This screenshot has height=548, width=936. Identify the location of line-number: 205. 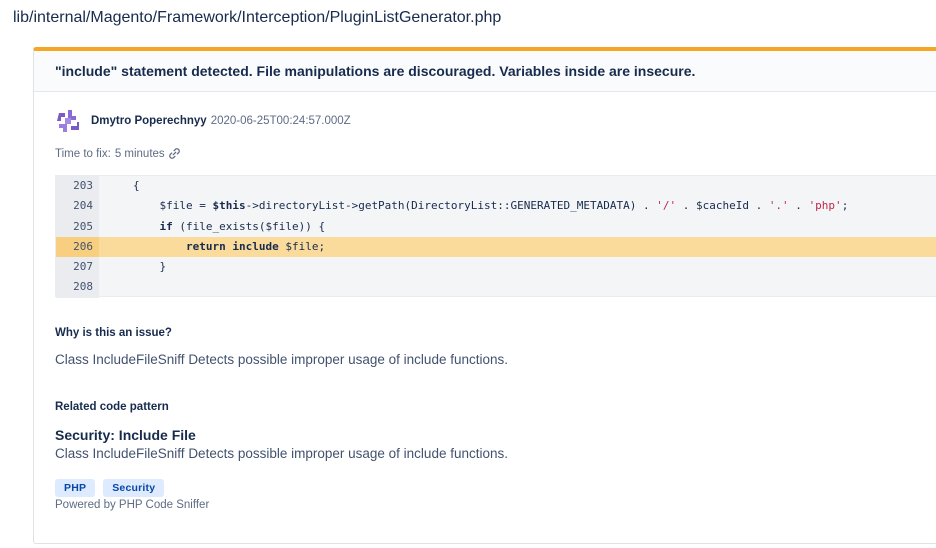
(77, 226).